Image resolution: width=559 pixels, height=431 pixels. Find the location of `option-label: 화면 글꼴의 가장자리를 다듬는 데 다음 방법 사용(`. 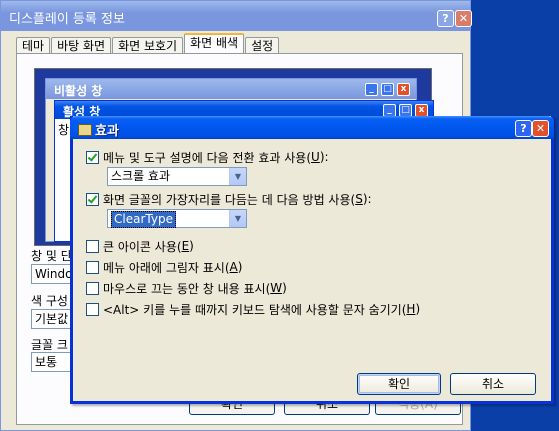

option-label: 화면 글꼴의 가장자리를 다듬는 데 다음 방법 사용( is located at coordinates (229, 199).